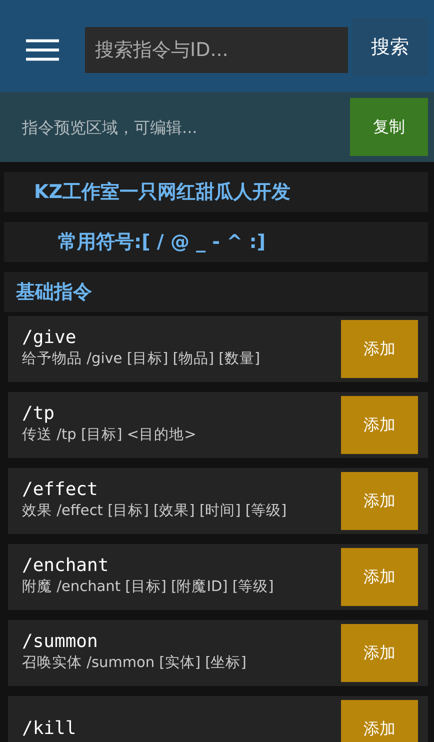  What do you see at coordinates (60, 642) in the screenshot?
I see `command-name: /summon` at bounding box center [60, 642].